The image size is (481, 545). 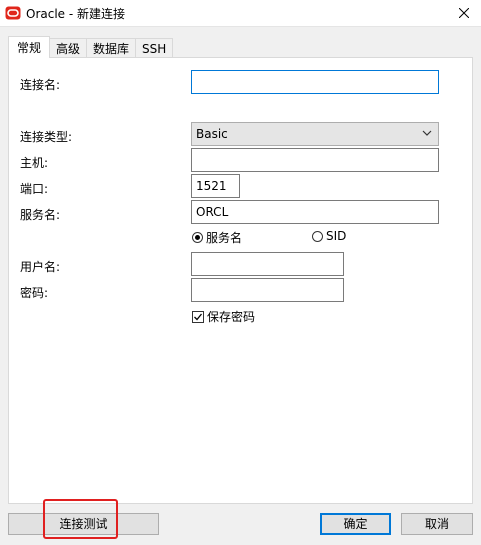 I want to click on tab-strip: 常规 高级 数据库 SSH, so click(x=91, y=47).